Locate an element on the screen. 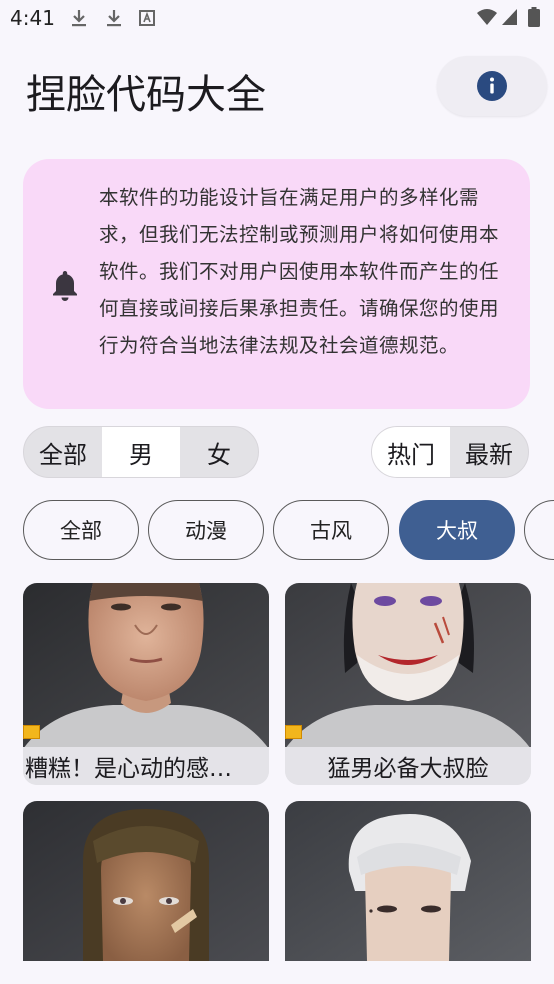  category-chips: 全部 动漫 古风 大叔 is located at coordinates (288, 531).